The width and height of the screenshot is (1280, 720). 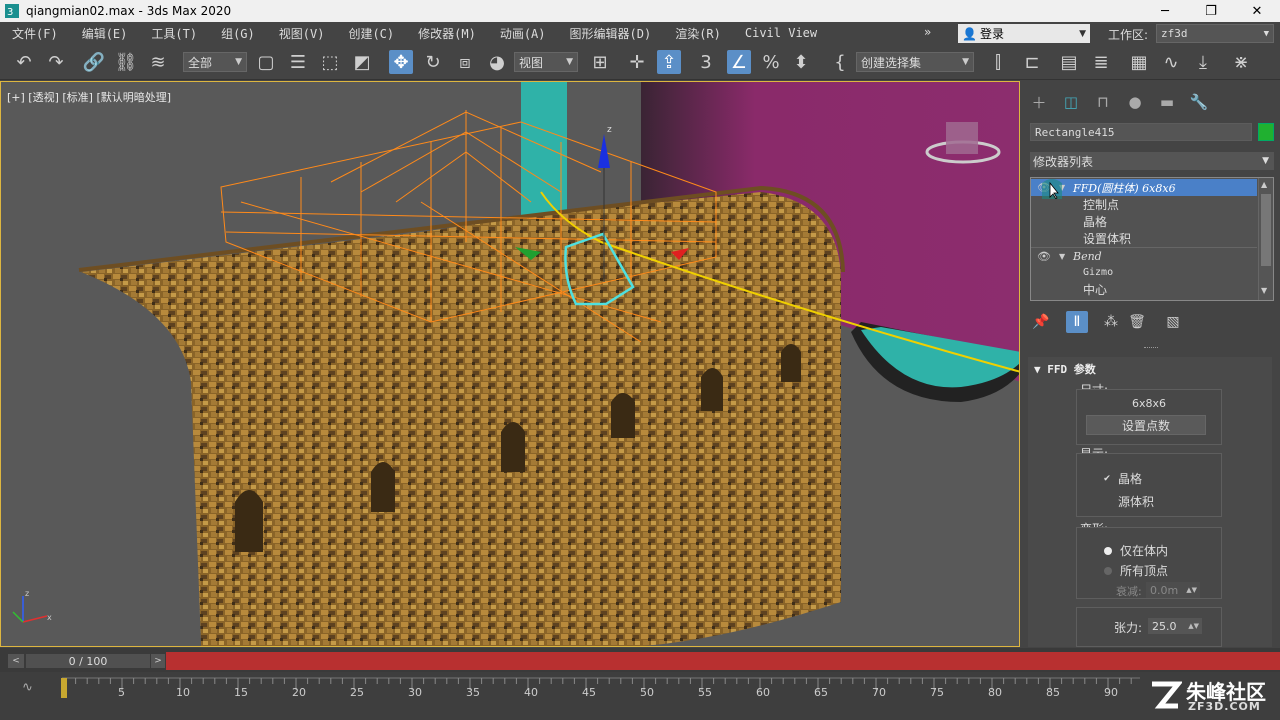 I want to click on menu-modifiers: 修改器(M), so click(x=447, y=33).